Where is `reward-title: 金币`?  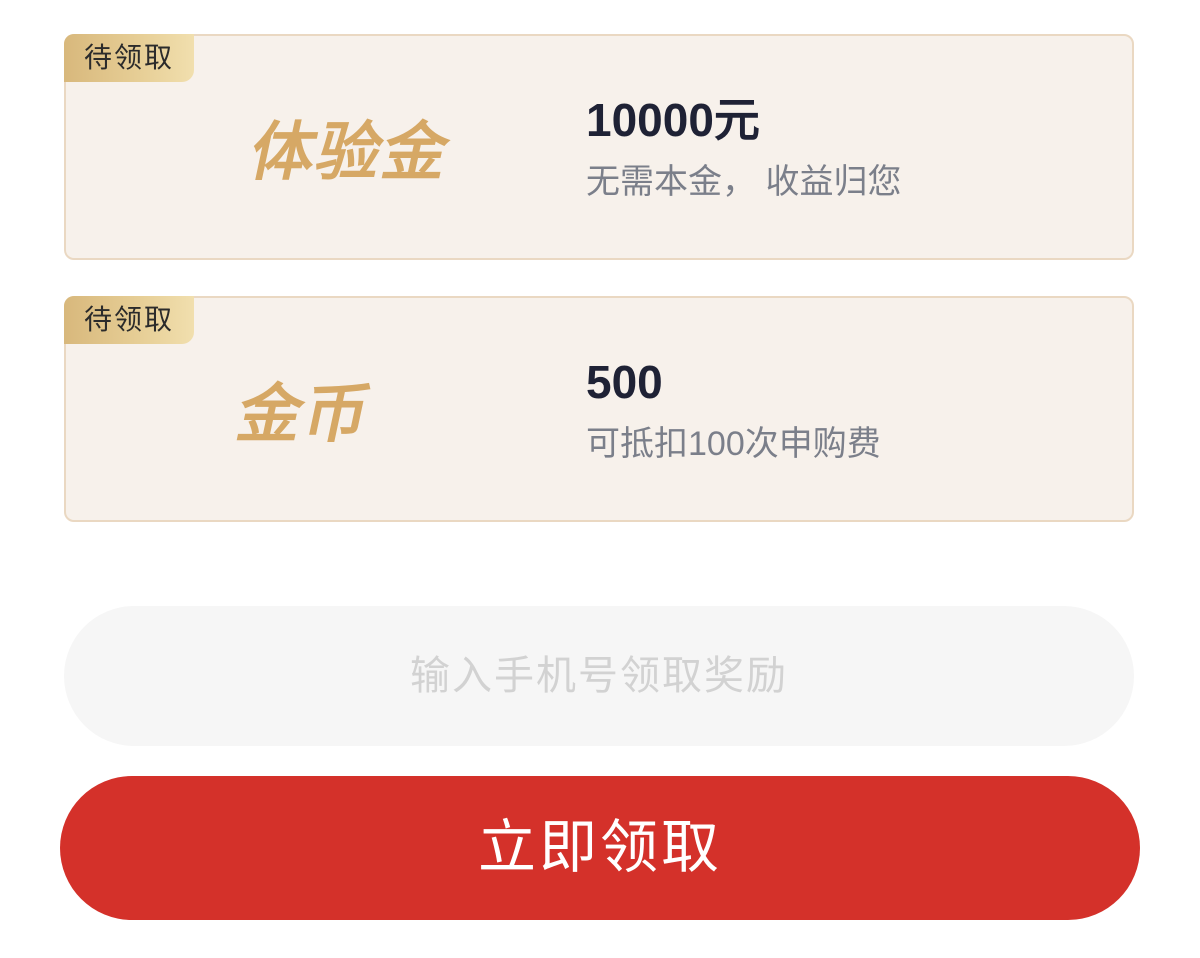 reward-title: 金币 is located at coordinates (305, 414).